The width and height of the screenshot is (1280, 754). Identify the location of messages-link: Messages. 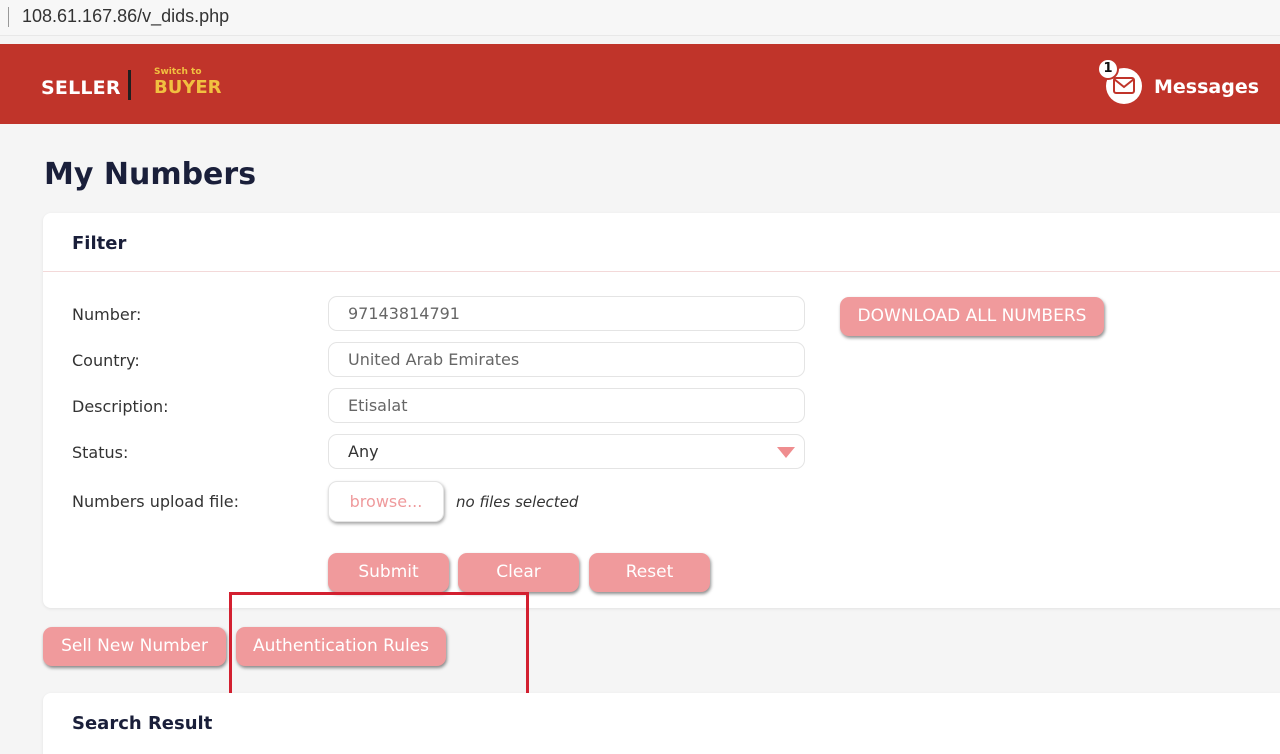
(1206, 87).